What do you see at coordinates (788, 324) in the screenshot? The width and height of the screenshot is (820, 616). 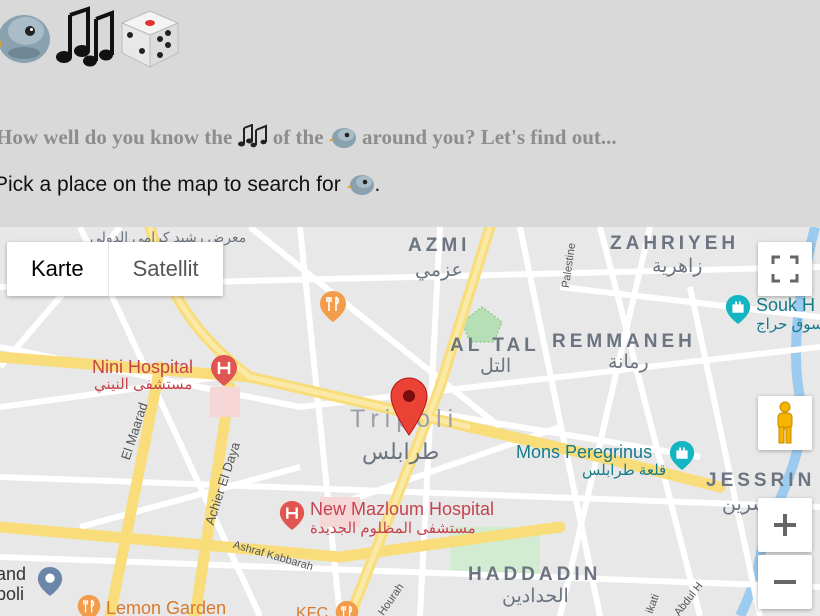 I see `poi-souk-ar: سوق حراج` at bounding box center [788, 324].